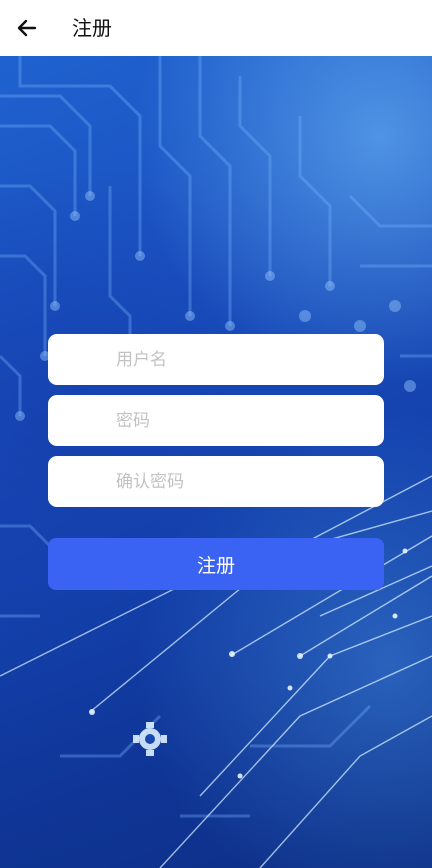 This screenshot has height=868, width=432. What do you see at coordinates (216, 420) in the screenshot?
I see `password-input` at bounding box center [216, 420].